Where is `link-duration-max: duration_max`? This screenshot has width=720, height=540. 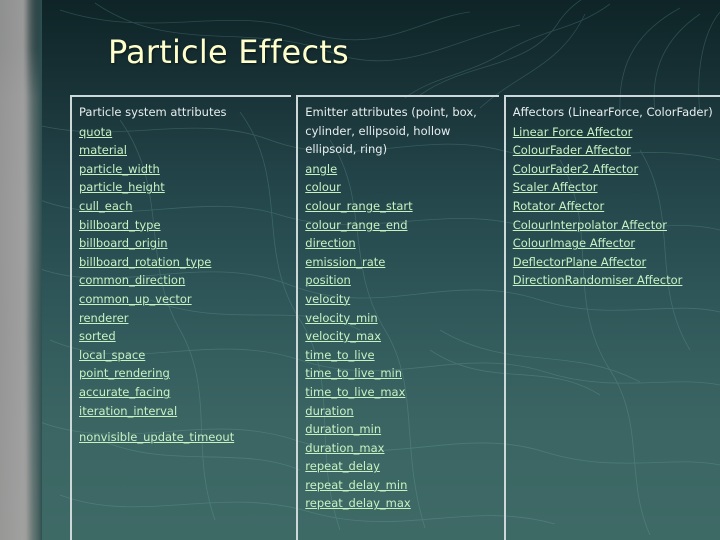 link-duration-max: duration_max is located at coordinates (399, 448).